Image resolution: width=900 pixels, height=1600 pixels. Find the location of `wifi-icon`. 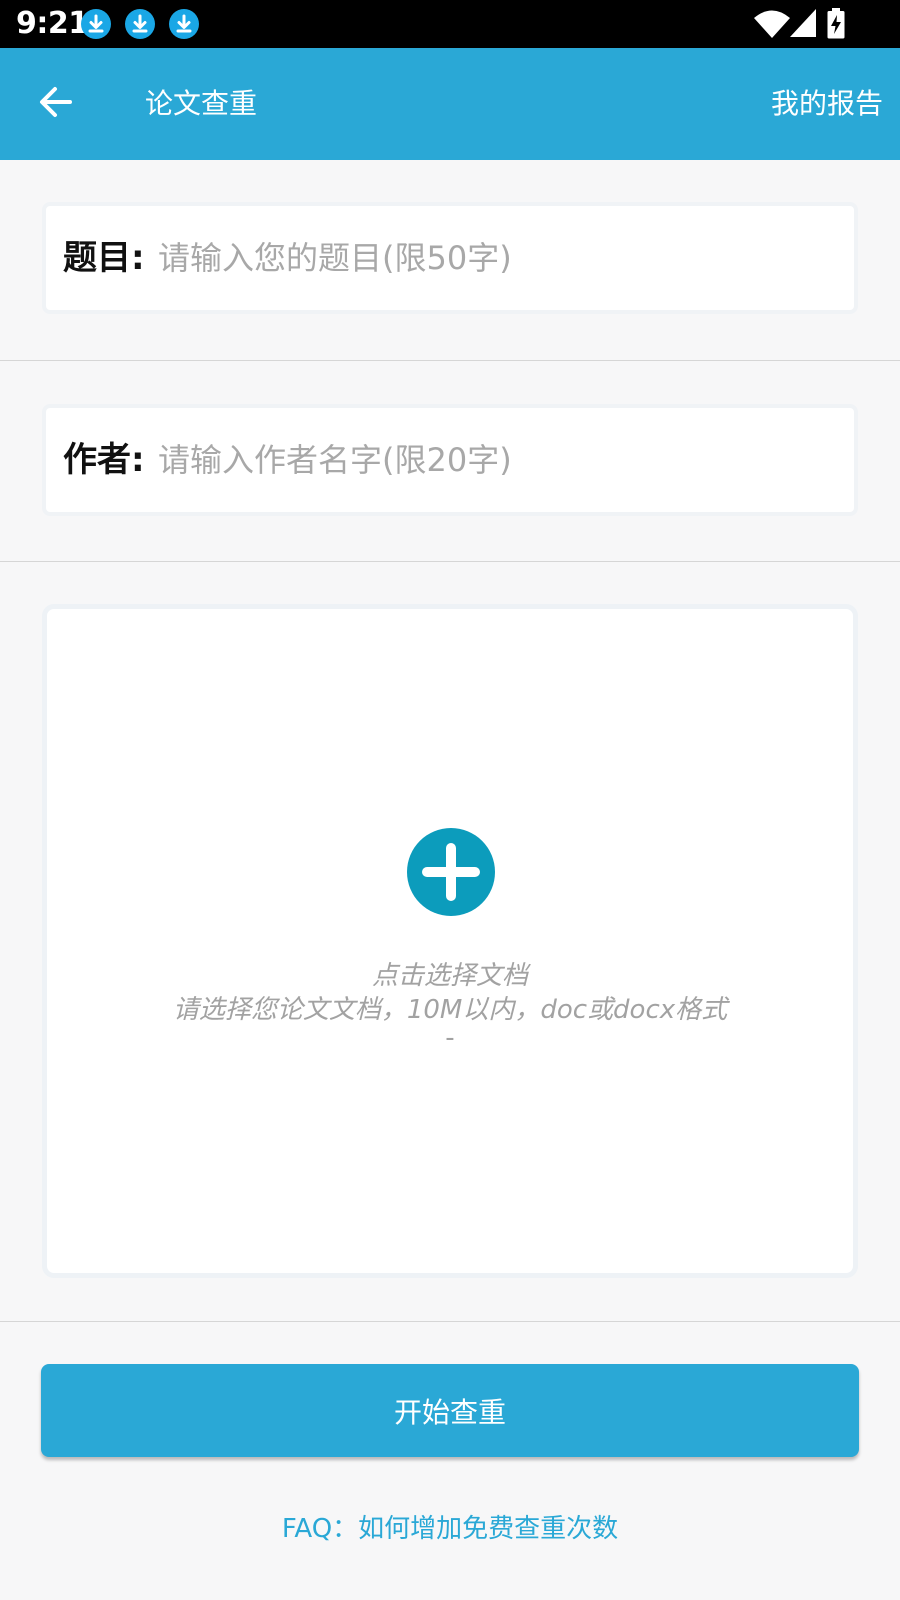

wifi-icon is located at coordinates (772, 24).